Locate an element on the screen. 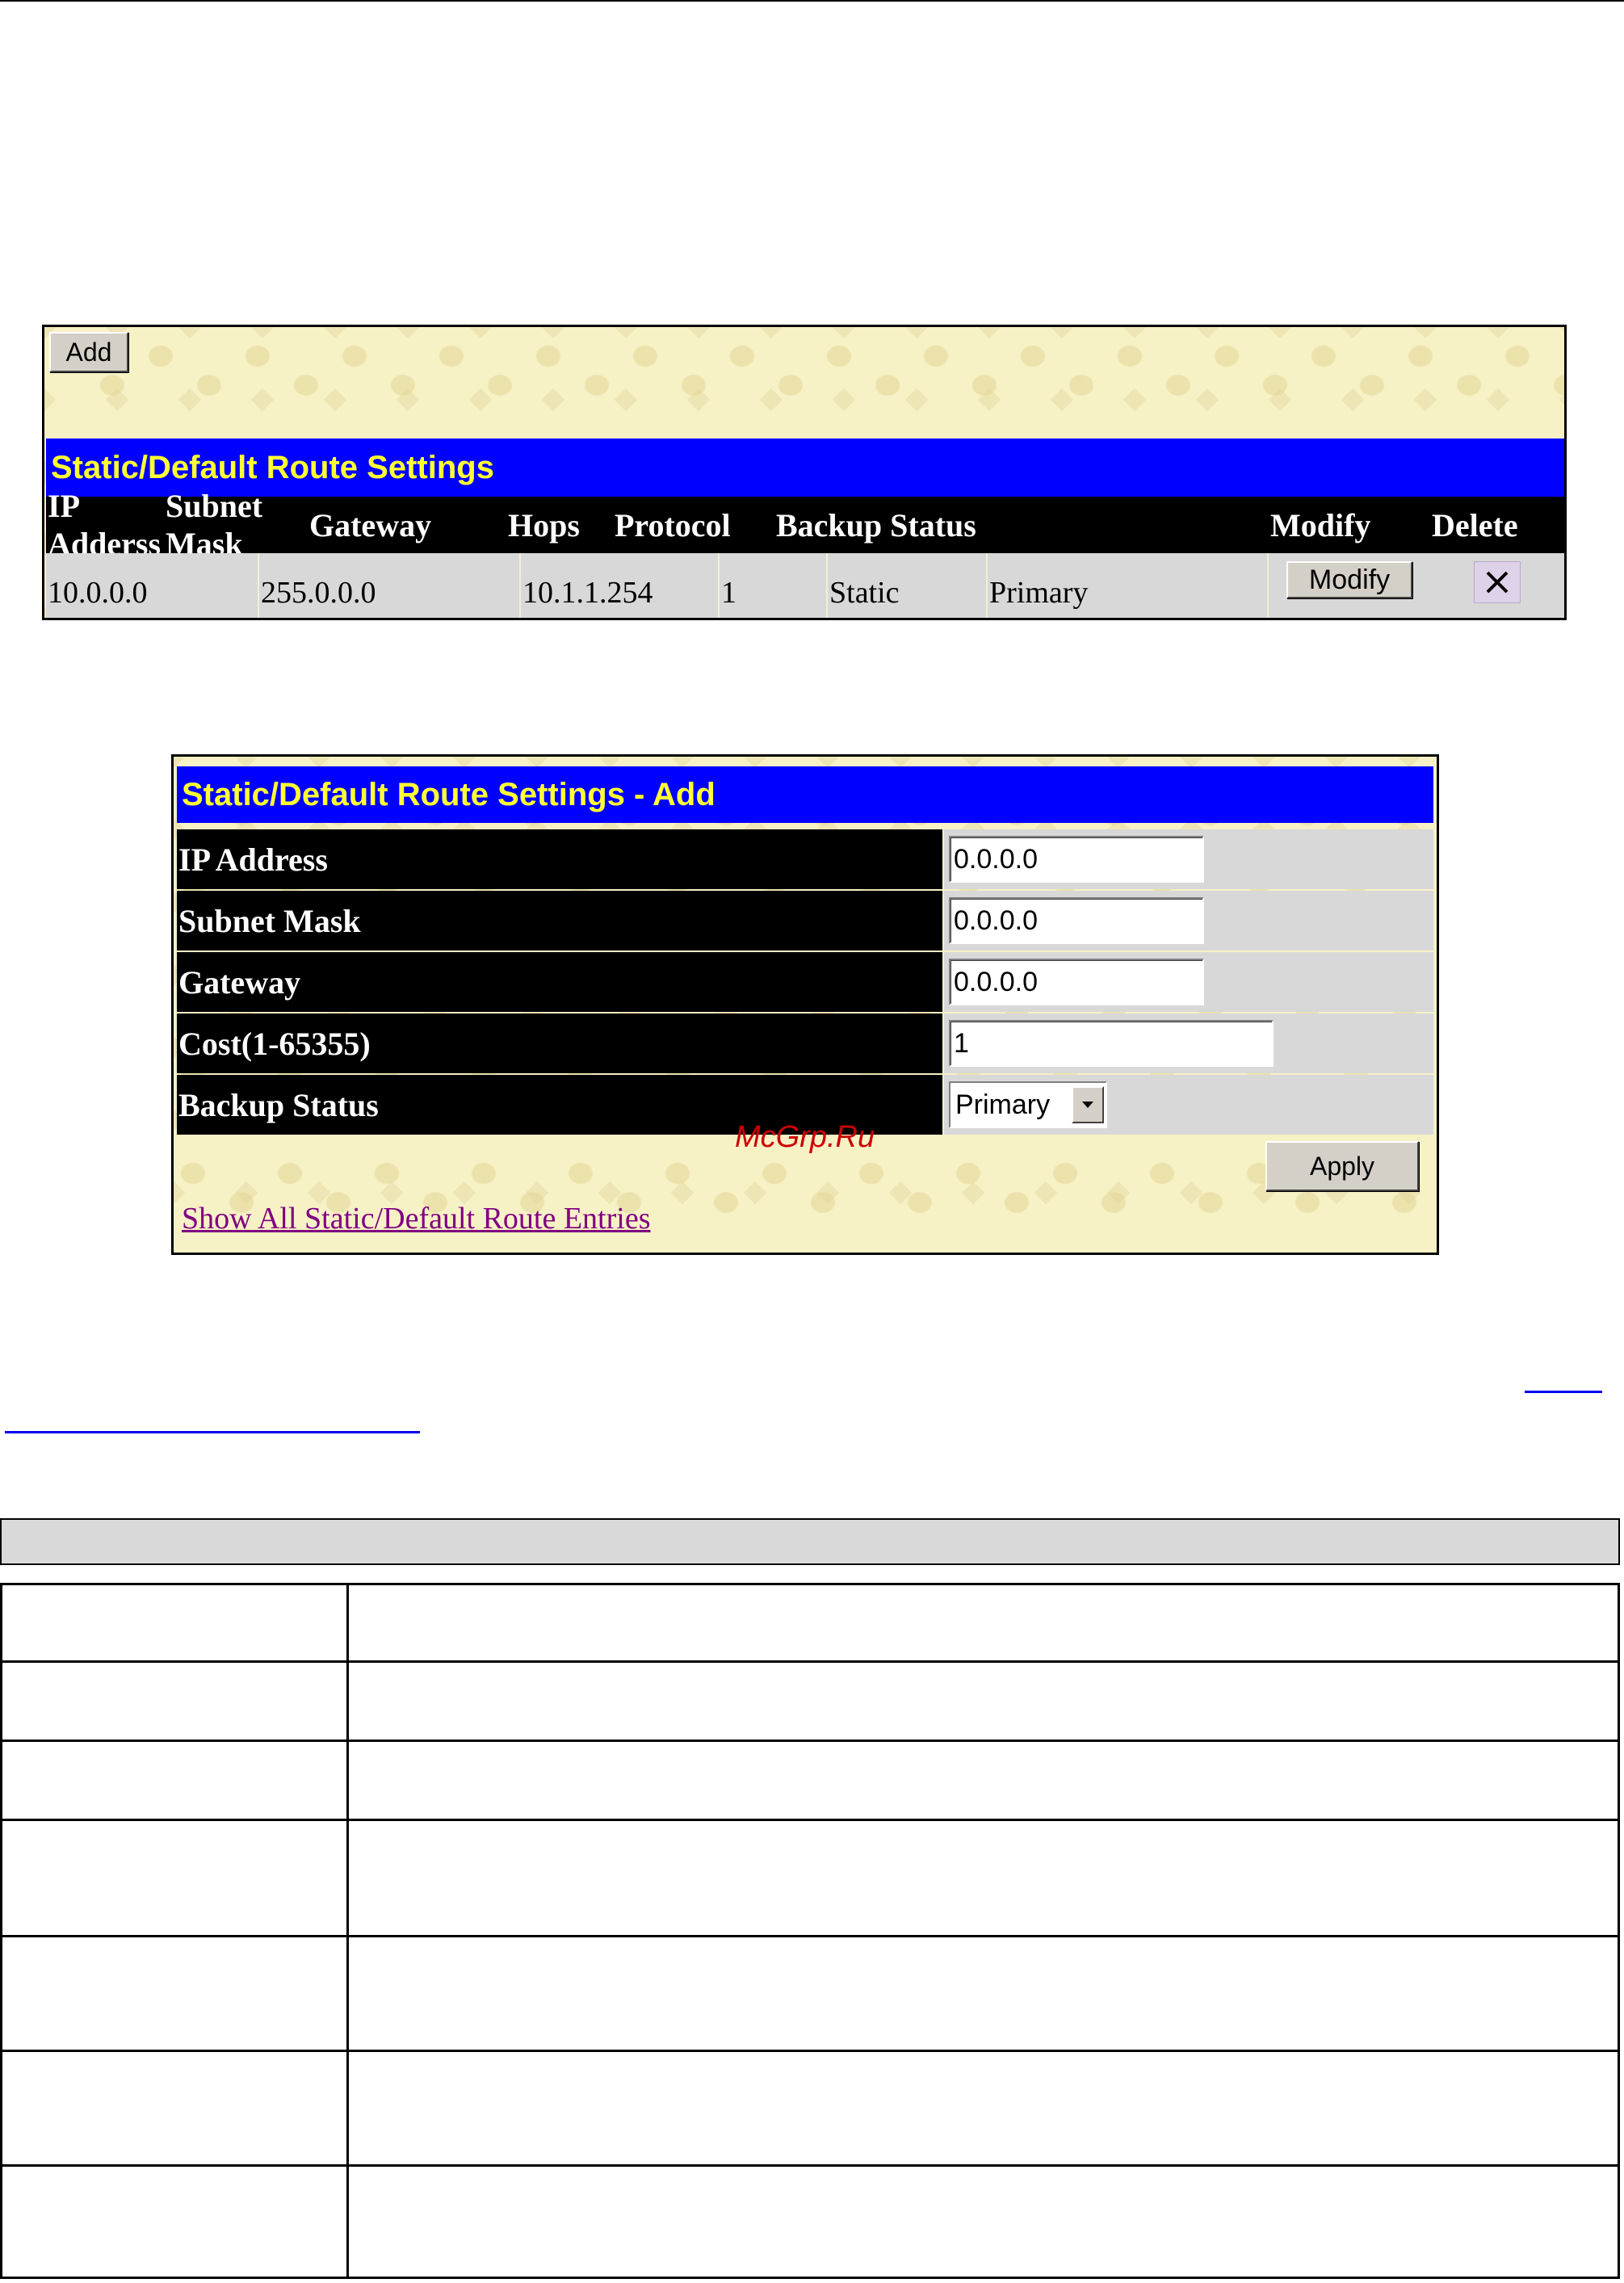 Image resolution: width=1624 pixels, height=2283 pixels. gateway-label: Gateway is located at coordinates (559, 982).